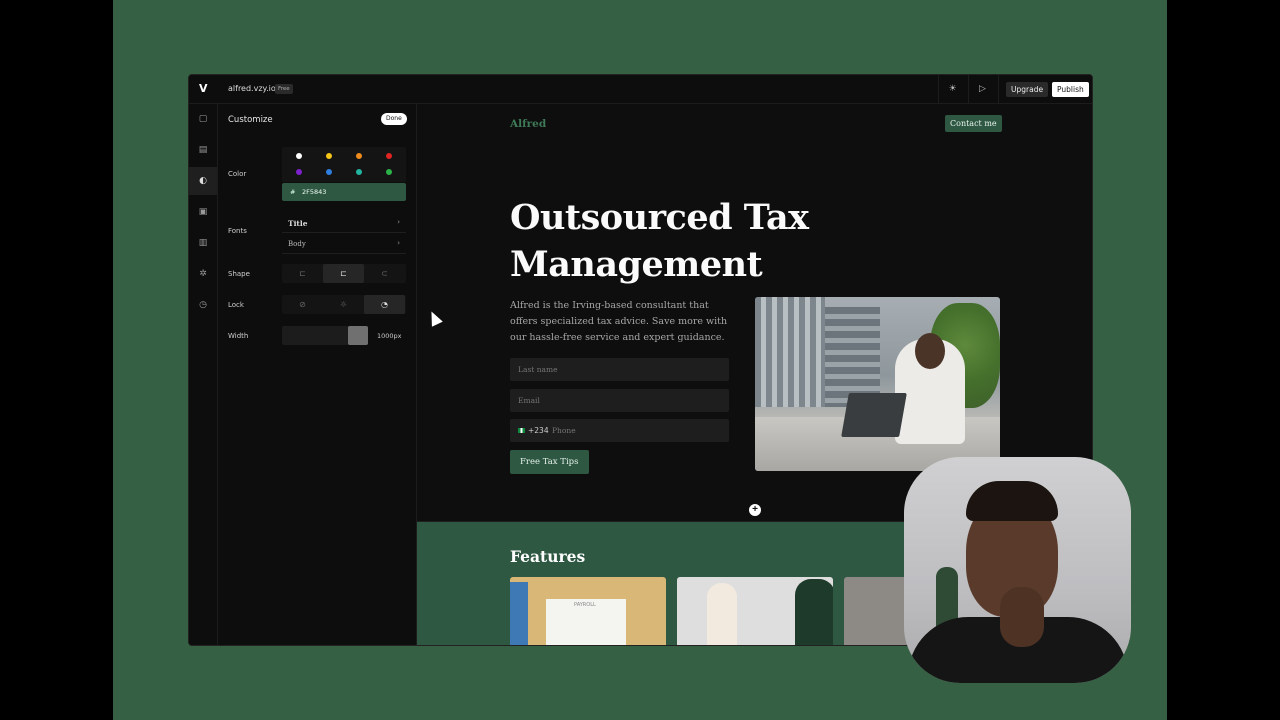 The height and width of the screenshot is (720, 1280). I want to click on swatch-orange, so click(359, 156).